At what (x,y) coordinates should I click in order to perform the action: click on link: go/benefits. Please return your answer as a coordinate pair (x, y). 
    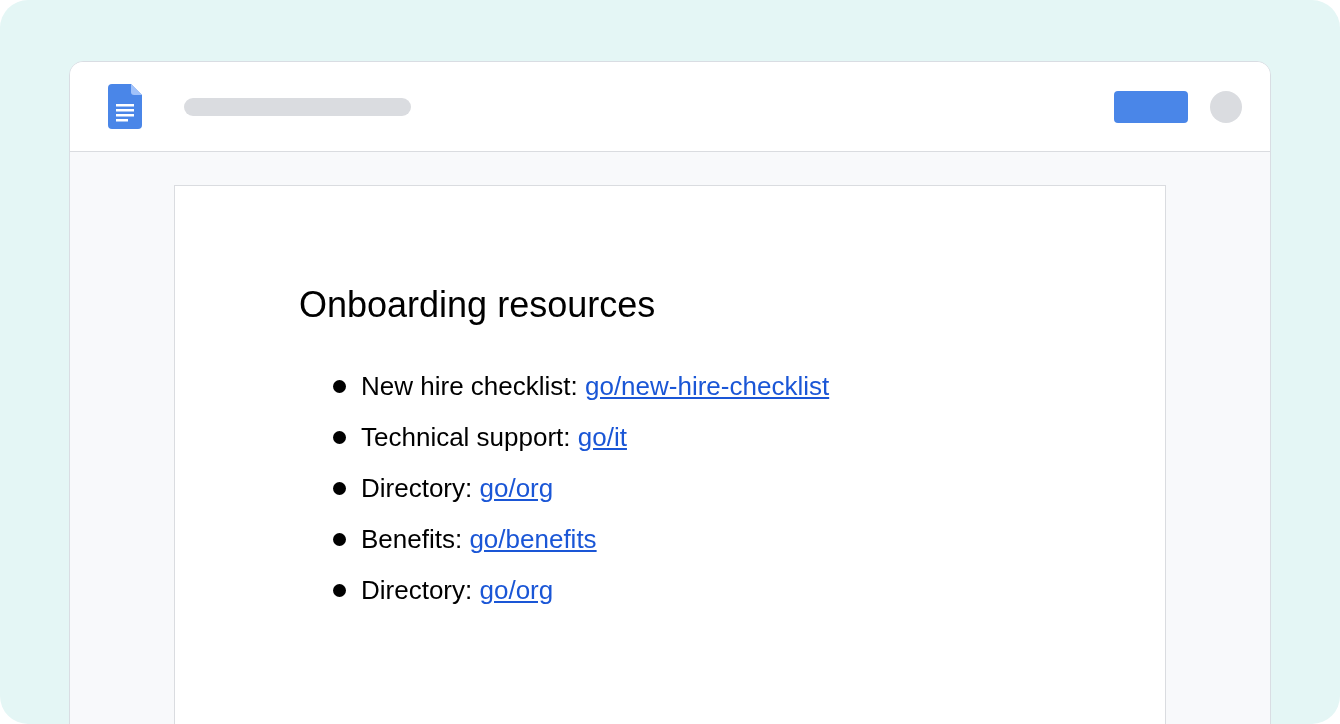
    Looking at the image, I should click on (533, 538).